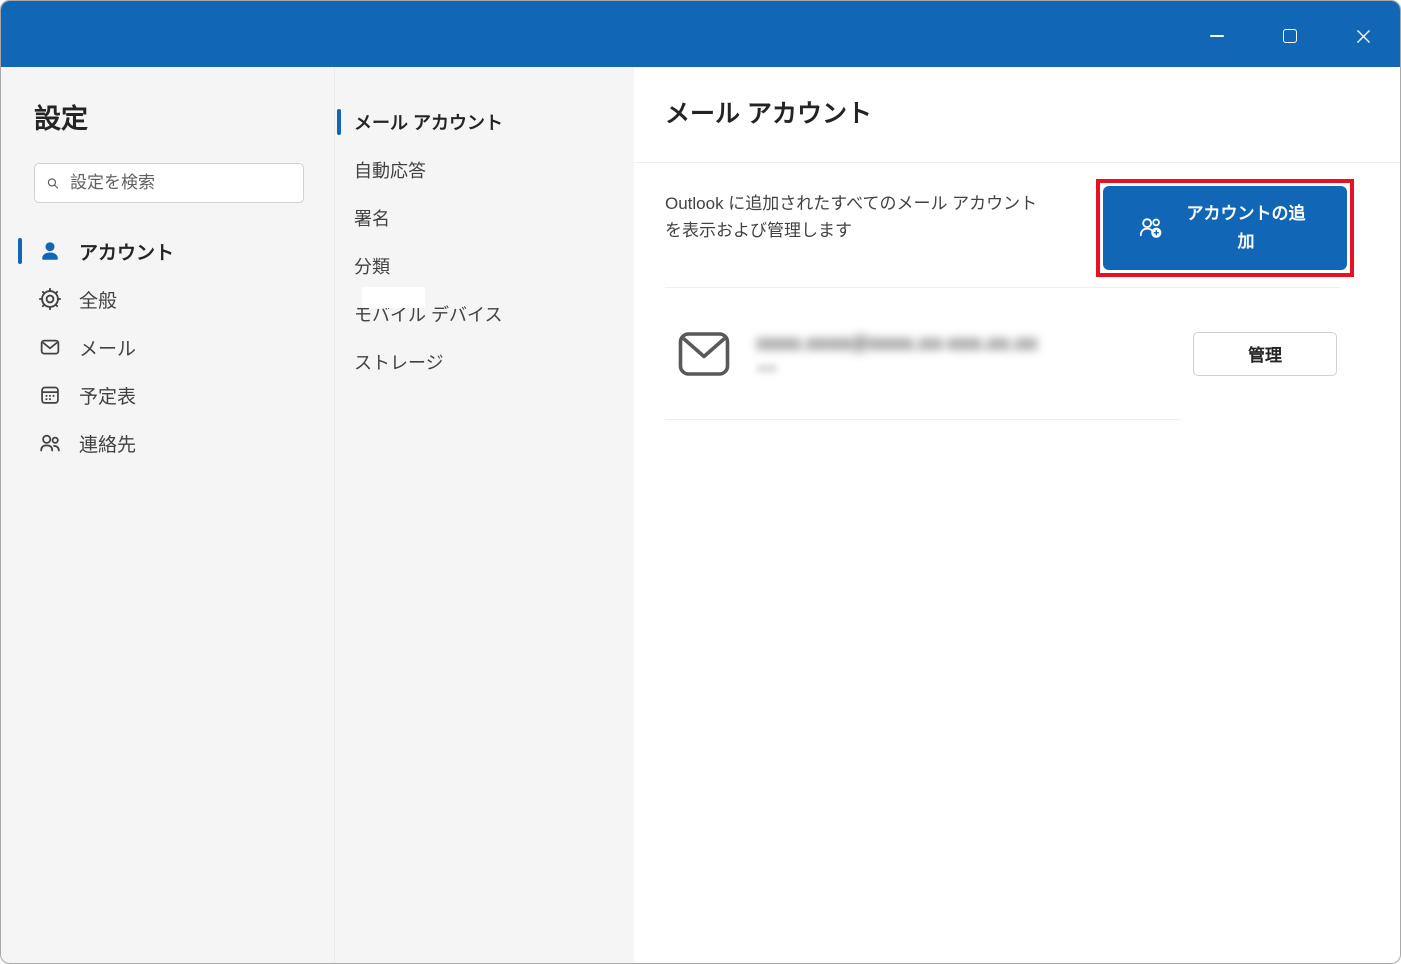 Image resolution: width=1401 pixels, height=964 pixels. What do you see at coordinates (399, 363) in the screenshot?
I see `subnav-item-label: ストレージ` at bounding box center [399, 363].